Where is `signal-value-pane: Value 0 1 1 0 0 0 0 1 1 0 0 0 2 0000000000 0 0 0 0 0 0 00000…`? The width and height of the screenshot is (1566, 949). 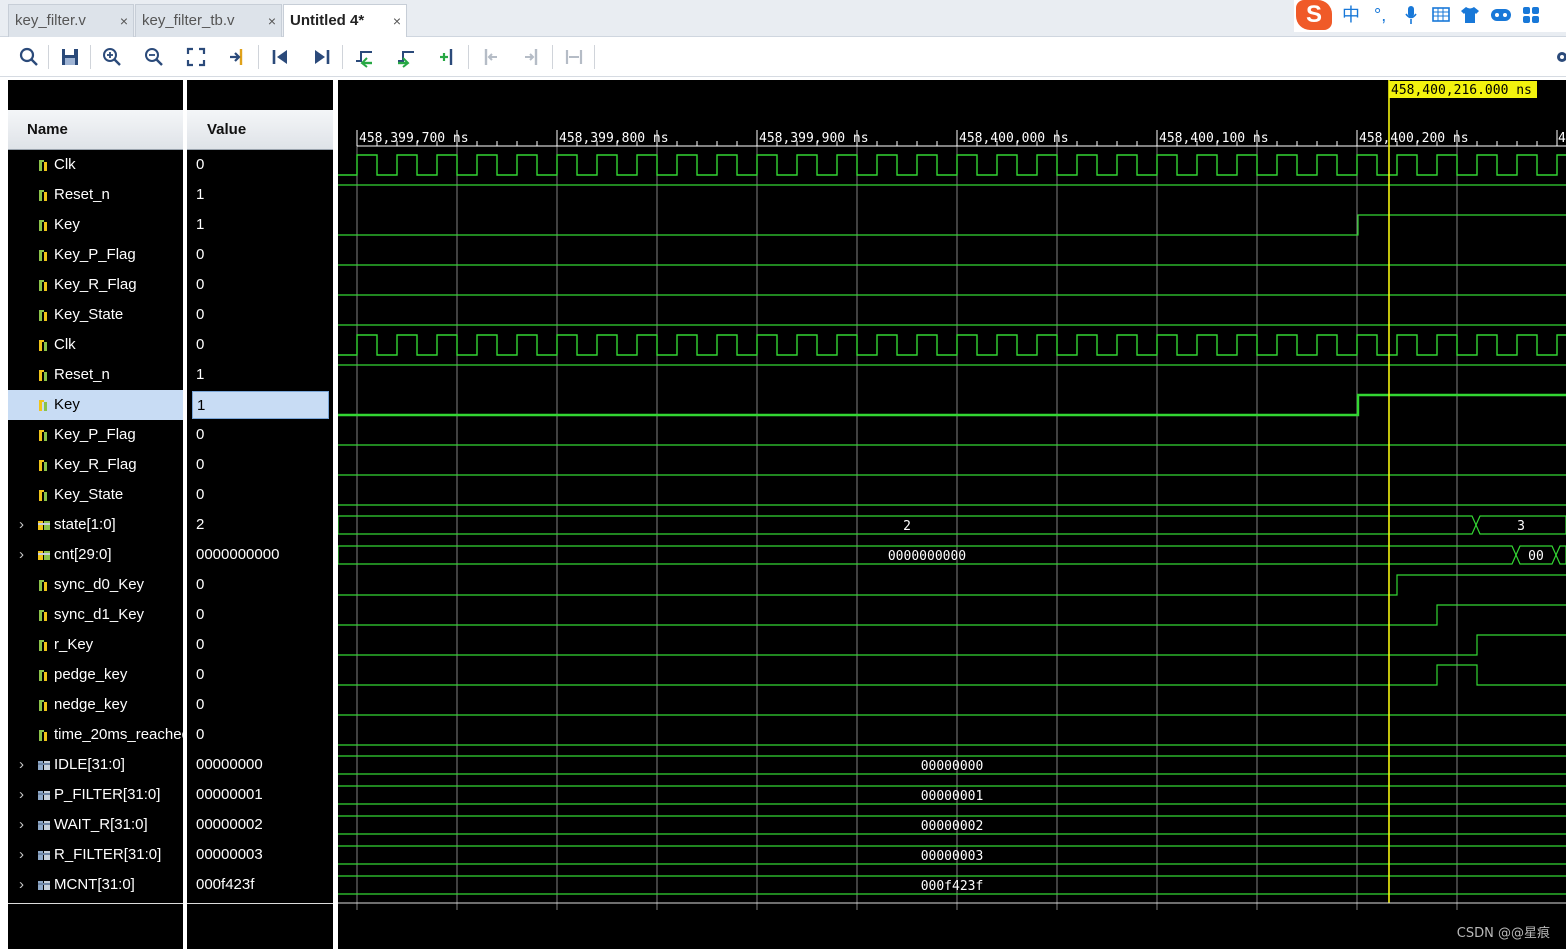
signal-value-pane: Value 0 1 1 0 0 0 0 1 1 0 0 0 2 0000000000 0 0 0 0 0 0 00000… is located at coordinates (260, 514).